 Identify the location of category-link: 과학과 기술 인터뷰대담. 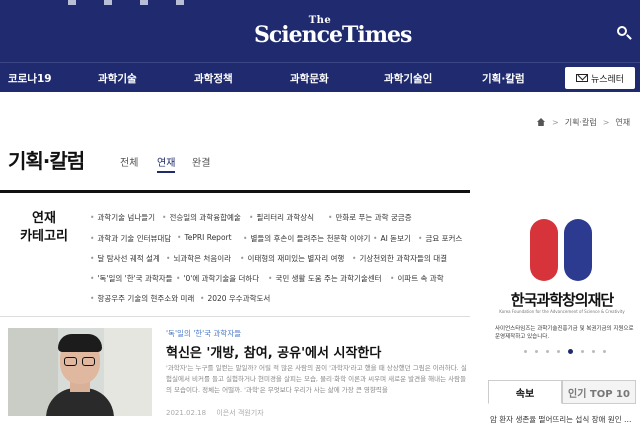
(130, 238).